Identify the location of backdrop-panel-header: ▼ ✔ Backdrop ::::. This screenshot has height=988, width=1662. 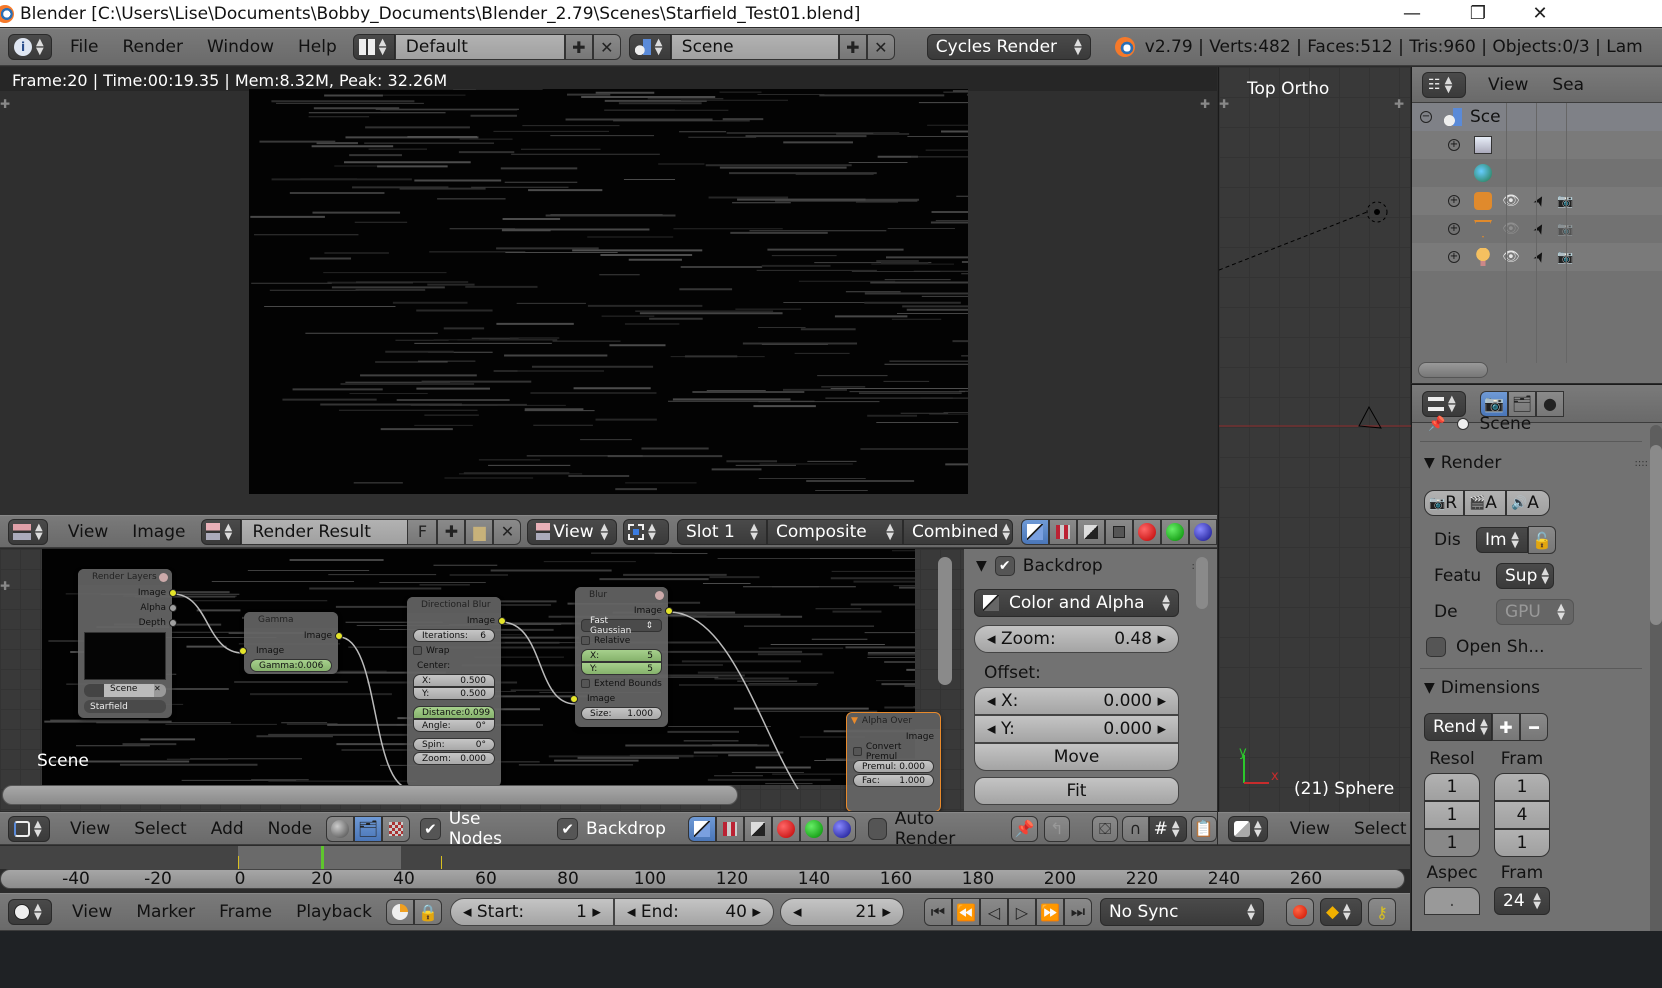
(1090, 566).